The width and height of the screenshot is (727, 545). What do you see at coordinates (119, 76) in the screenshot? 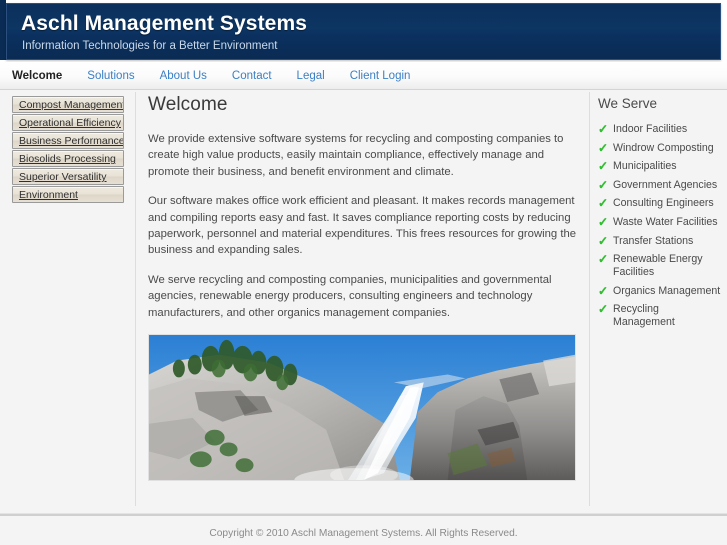
I see `nav-item-solutions: Solutions` at bounding box center [119, 76].